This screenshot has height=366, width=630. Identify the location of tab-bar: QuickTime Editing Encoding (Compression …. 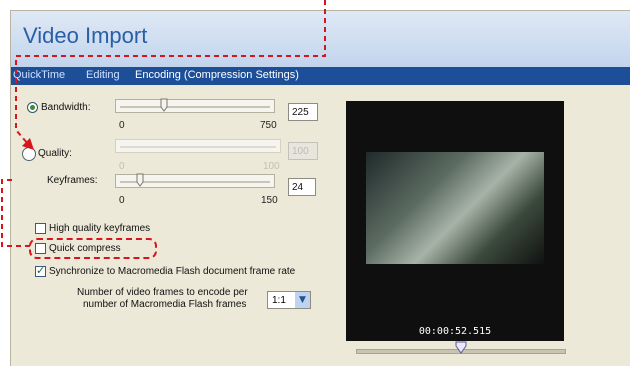
(320, 76).